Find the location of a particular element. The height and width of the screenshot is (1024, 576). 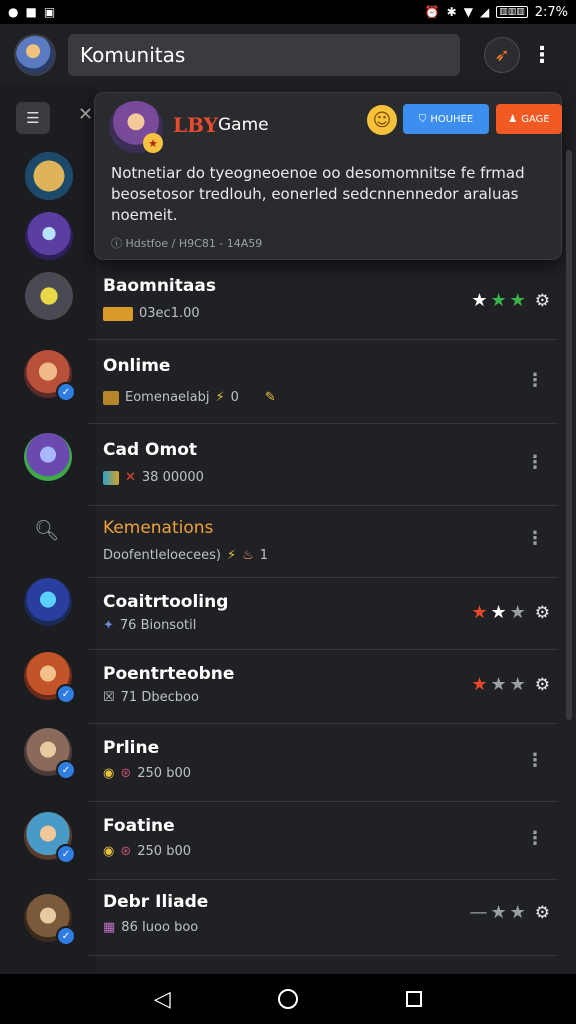

game-label: Game is located at coordinates (243, 125).